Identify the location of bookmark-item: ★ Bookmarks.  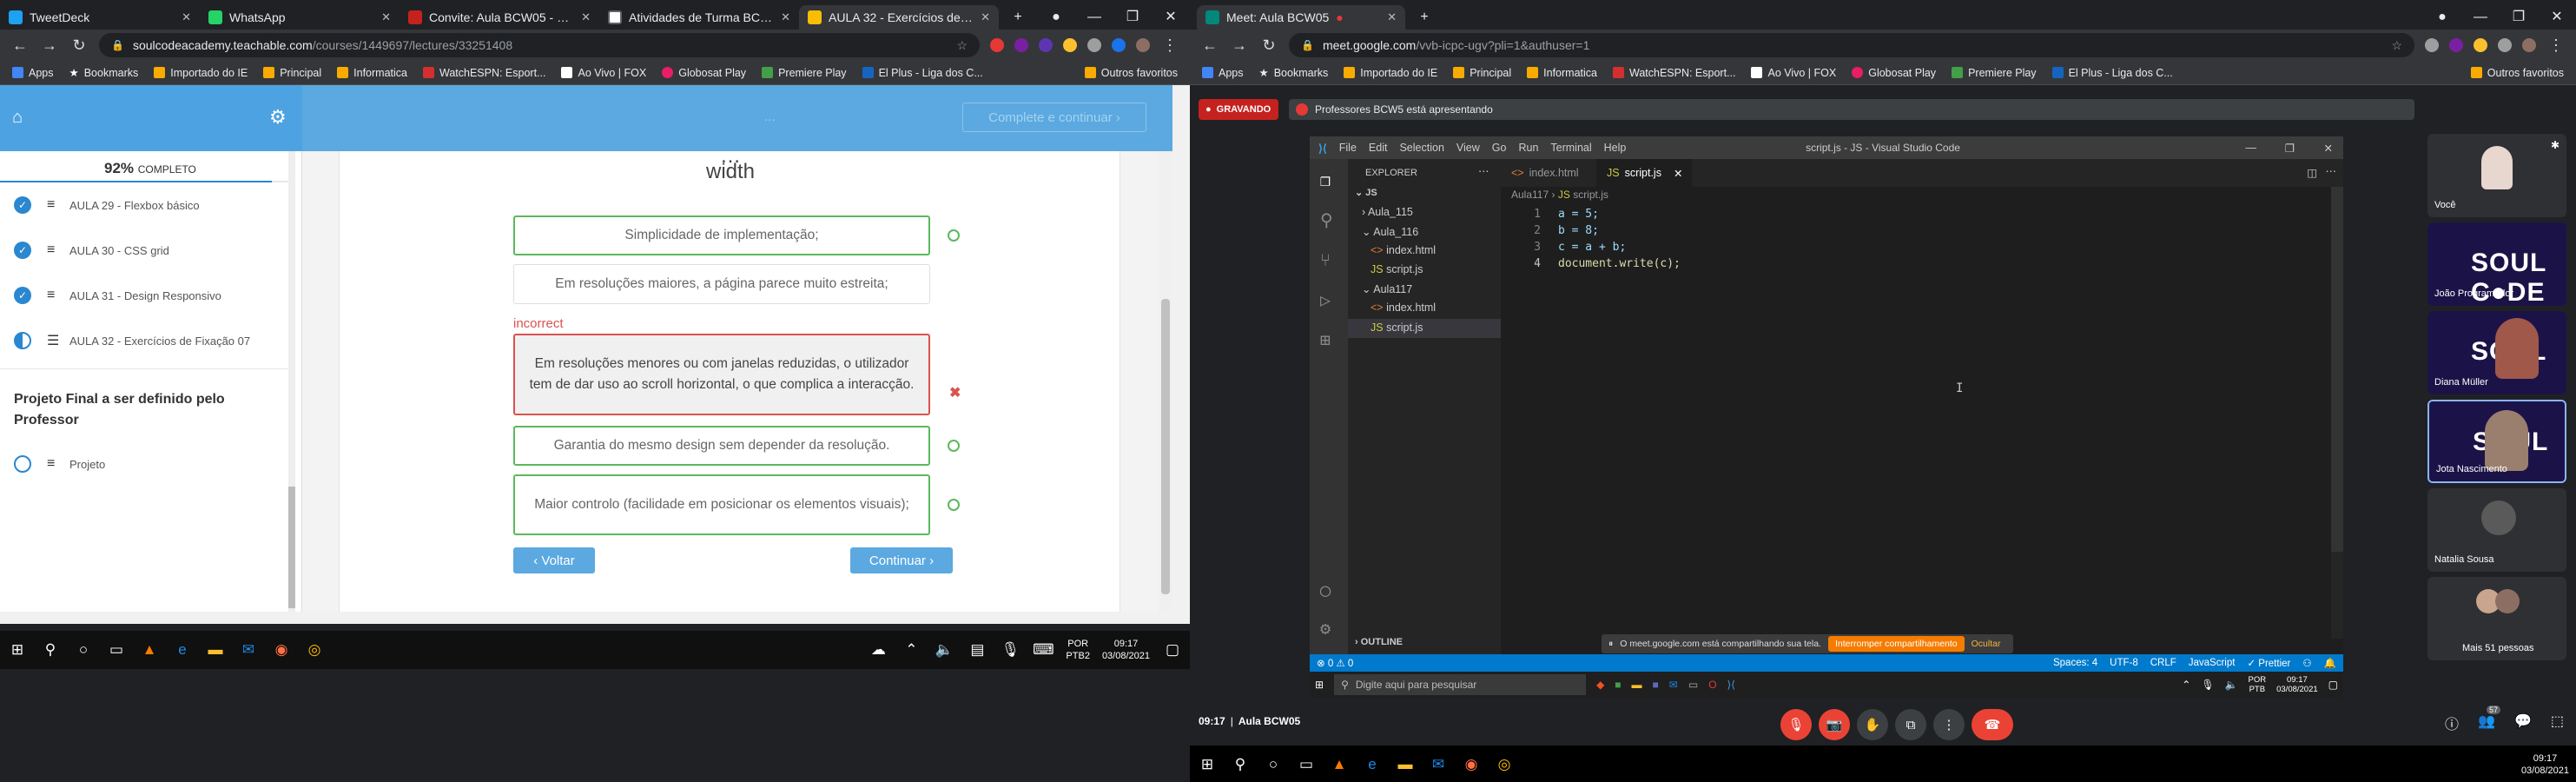
(1294, 73).